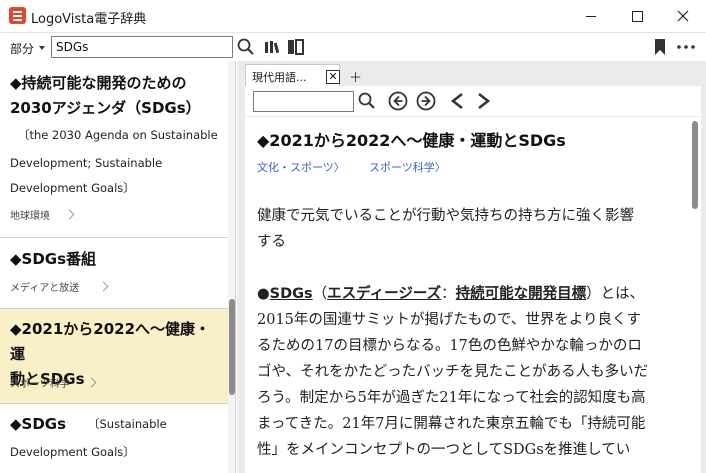 The height and width of the screenshot is (473, 706). What do you see at coordinates (42, 48) in the screenshot?
I see `chevron-down-icon` at bounding box center [42, 48].